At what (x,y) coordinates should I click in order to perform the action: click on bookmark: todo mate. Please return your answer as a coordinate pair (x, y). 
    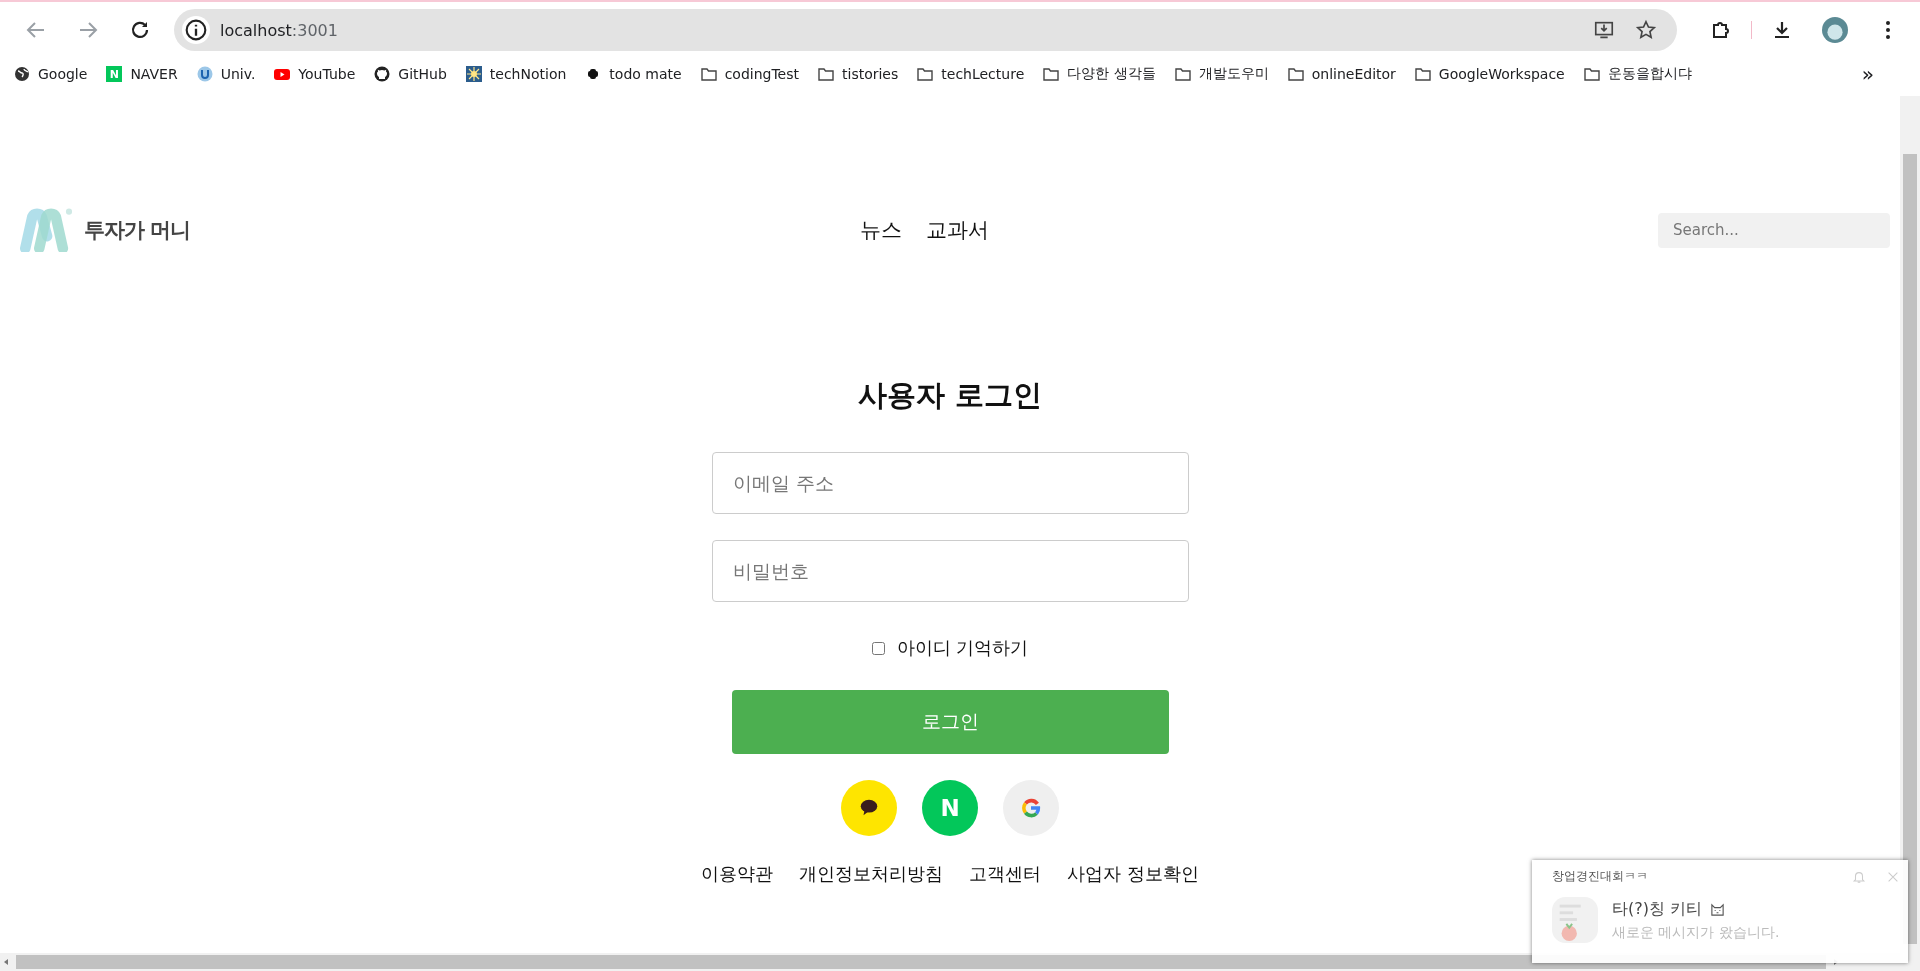
    Looking at the image, I should click on (633, 74).